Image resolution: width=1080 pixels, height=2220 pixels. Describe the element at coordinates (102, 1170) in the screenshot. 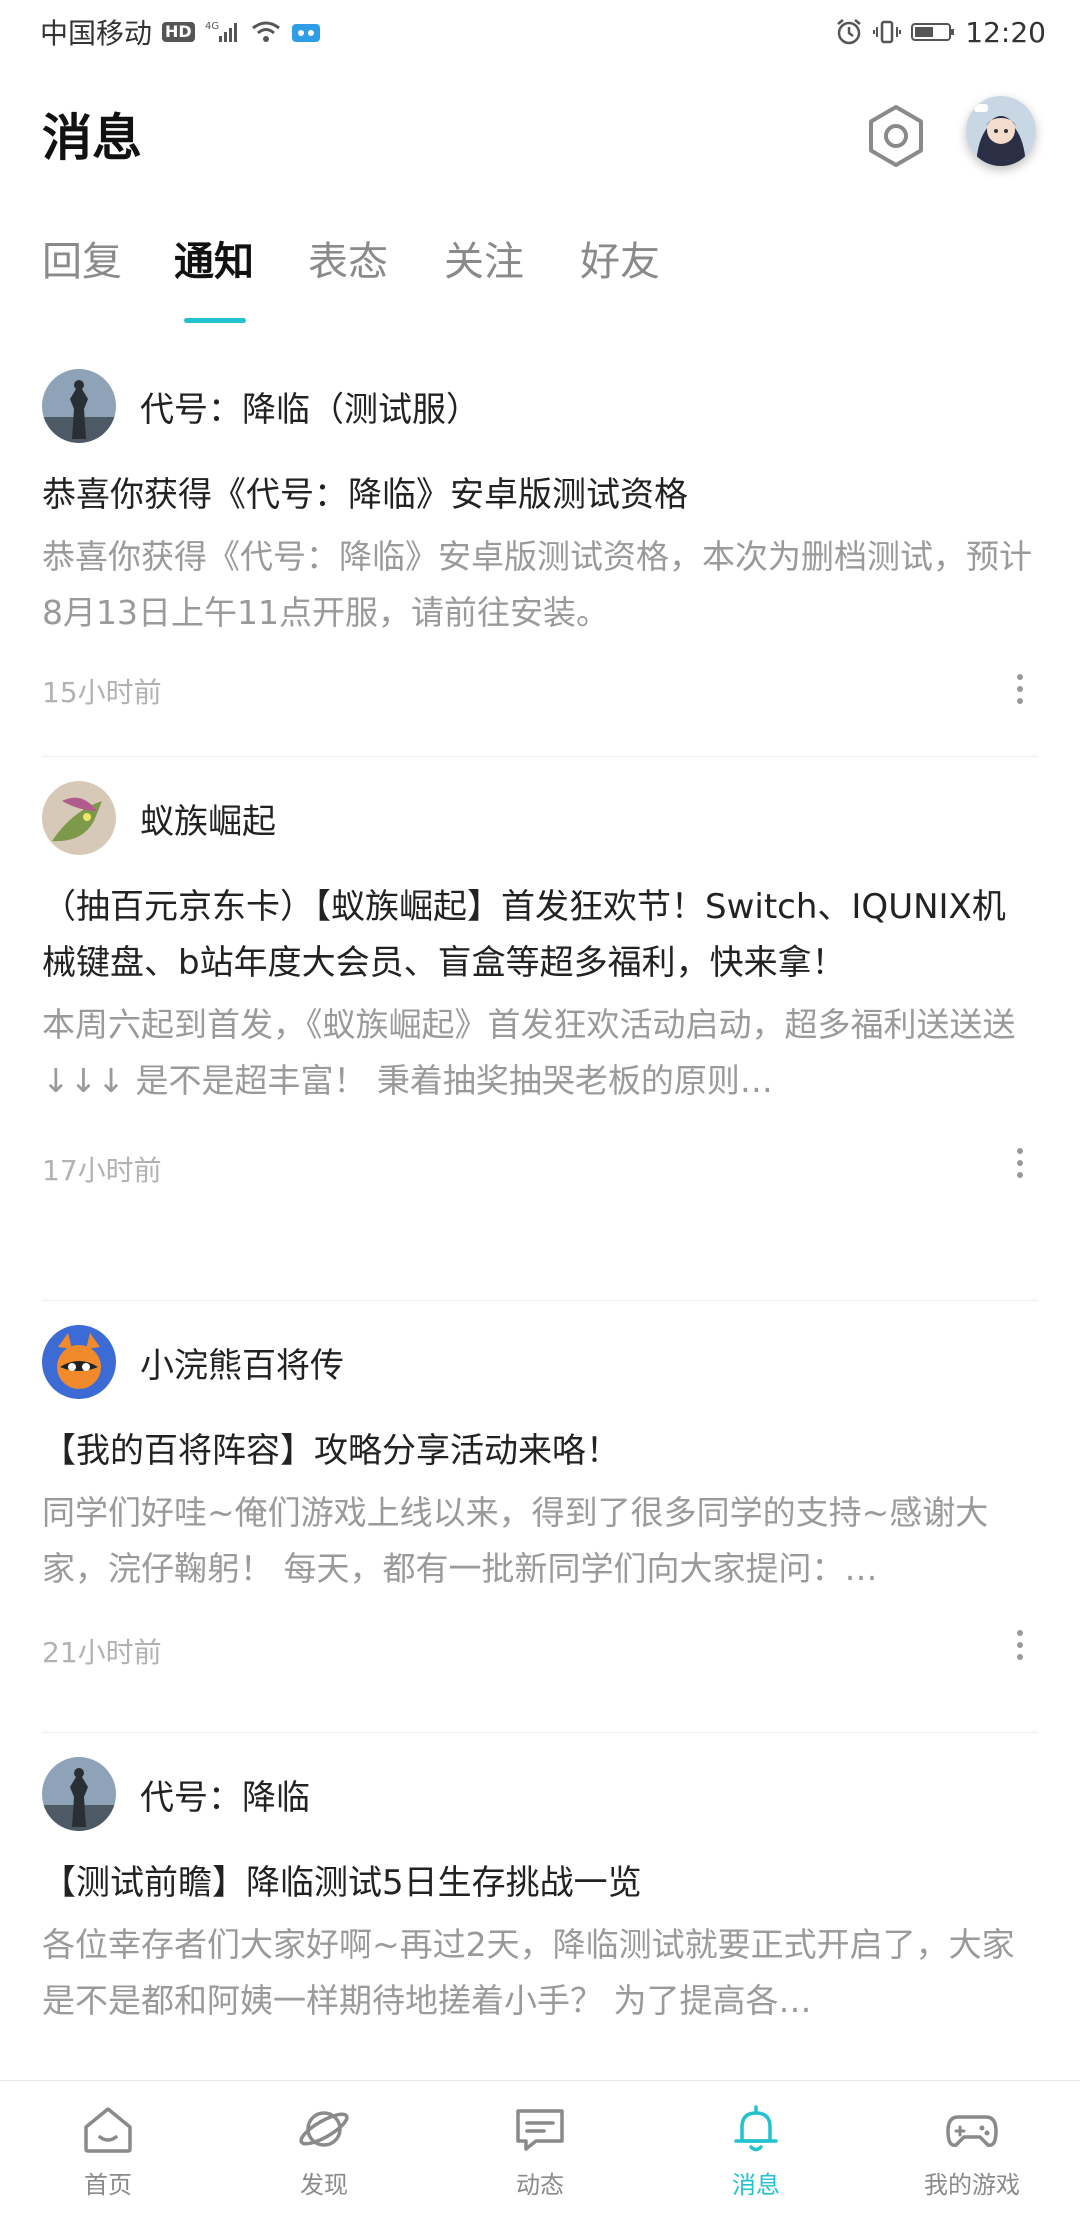

I see `notification-time: 17小时前` at that location.